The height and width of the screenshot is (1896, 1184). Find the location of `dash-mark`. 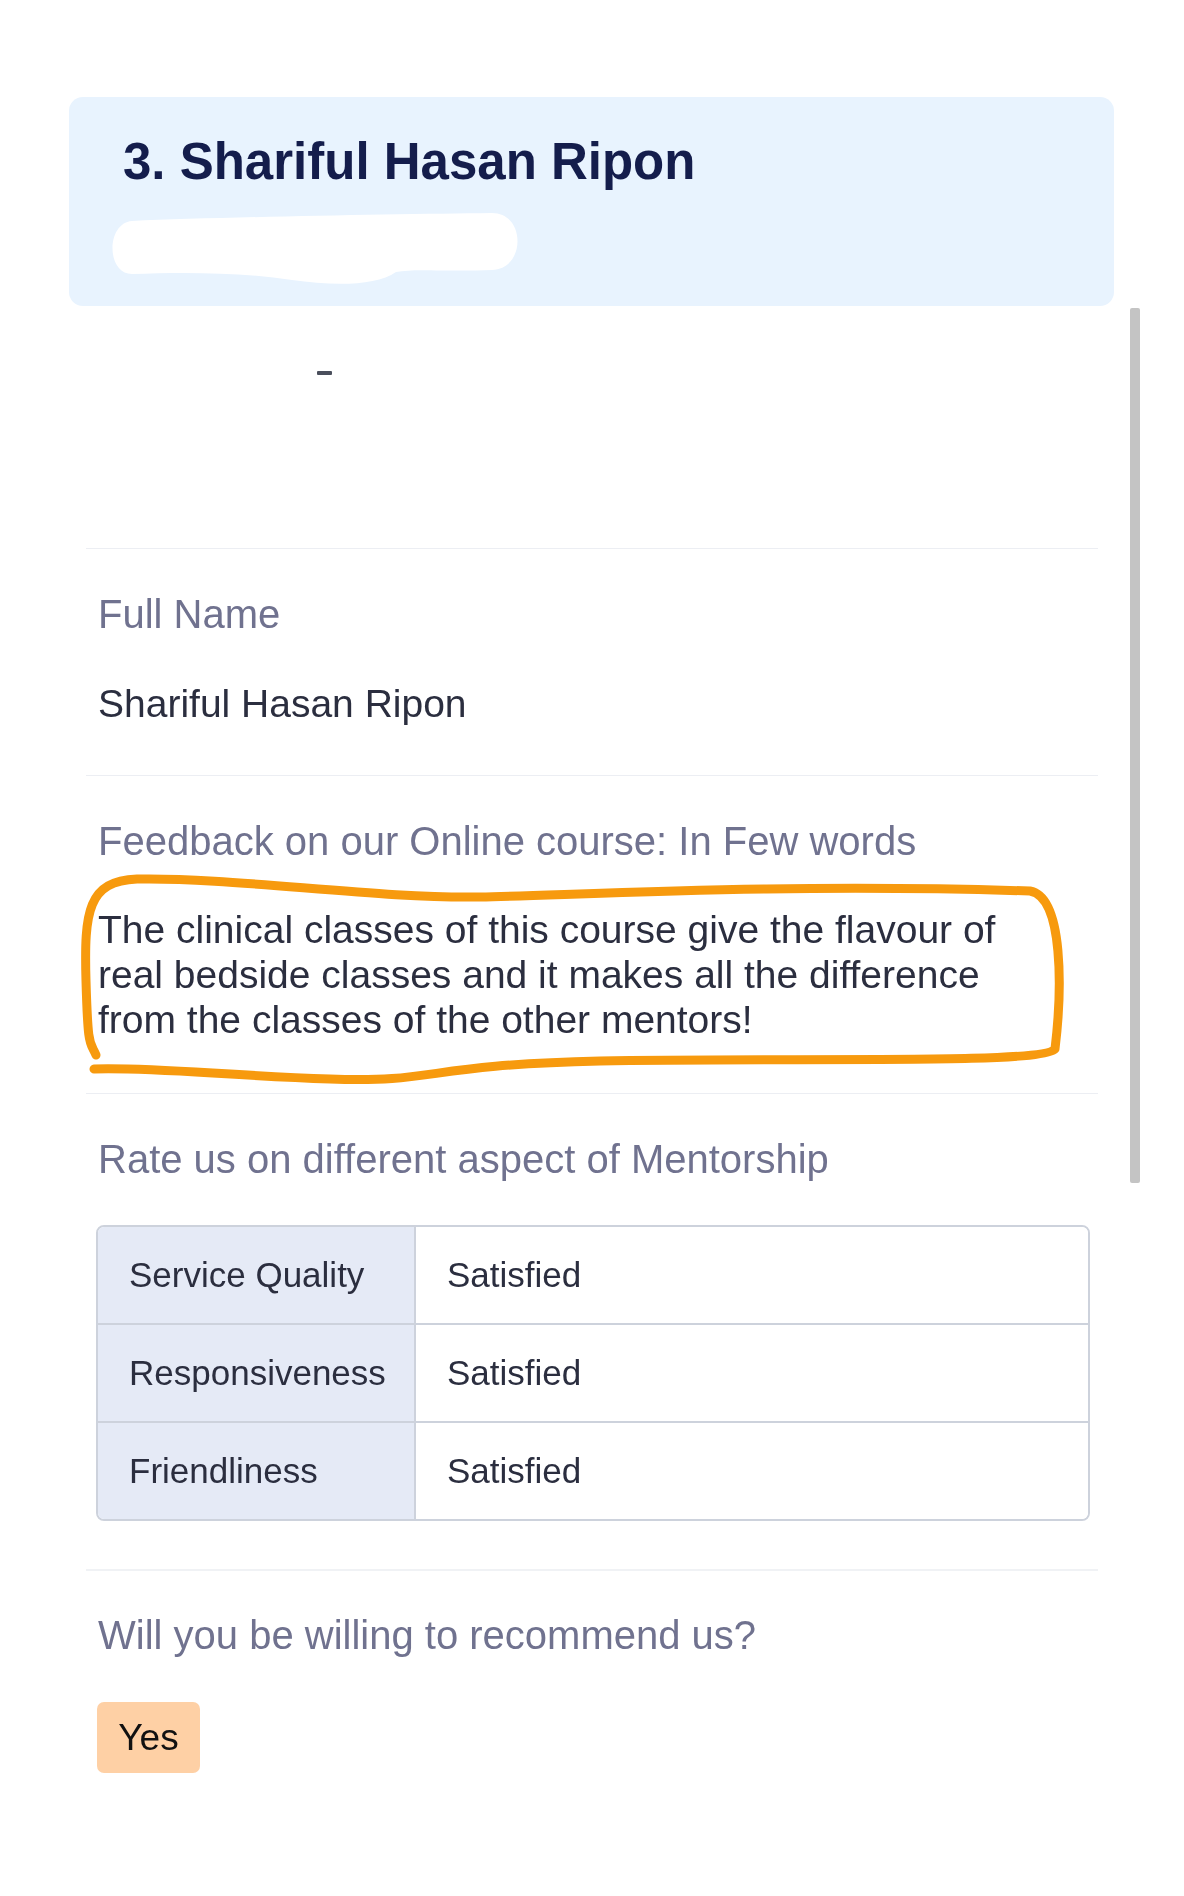

dash-mark is located at coordinates (324, 373).